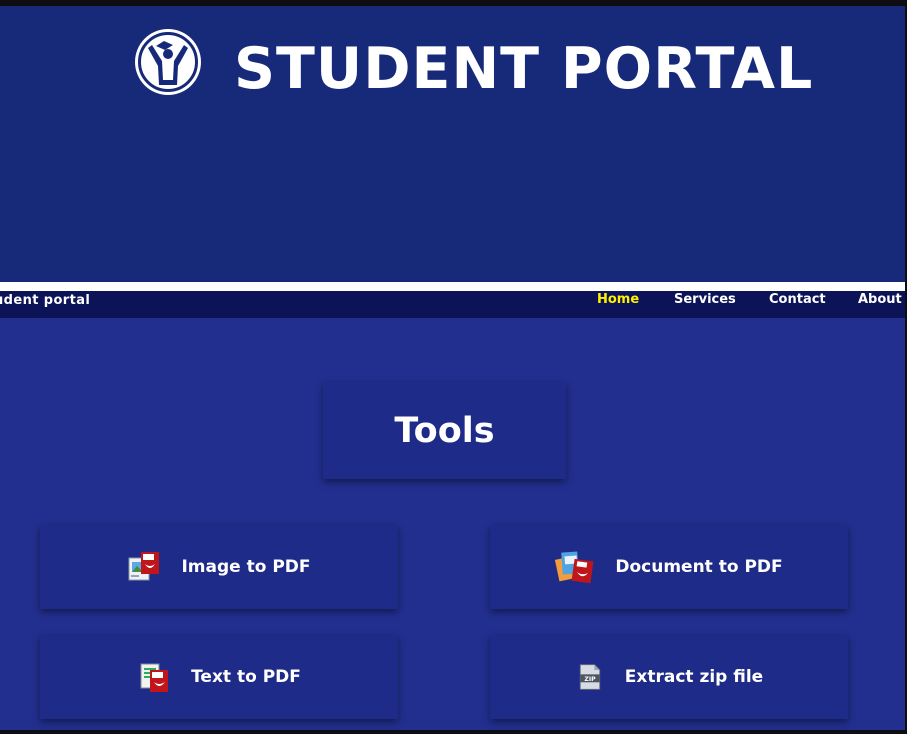 This screenshot has height=734, width=907. What do you see at coordinates (880, 300) in the screenshot?
I see `nav-about-link: About` at bounding box center [880, 300].